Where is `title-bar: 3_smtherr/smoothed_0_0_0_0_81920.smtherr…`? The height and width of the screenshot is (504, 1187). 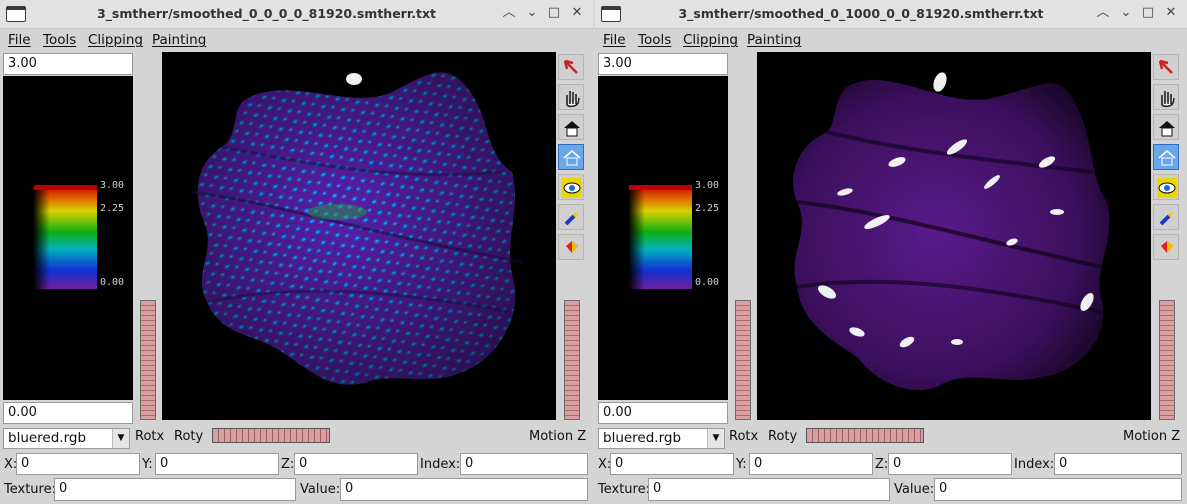 title-bar: 3_smtherr/smoothed_0_0_0_0_81920.smtherr… is located at coordinates (296, 14).